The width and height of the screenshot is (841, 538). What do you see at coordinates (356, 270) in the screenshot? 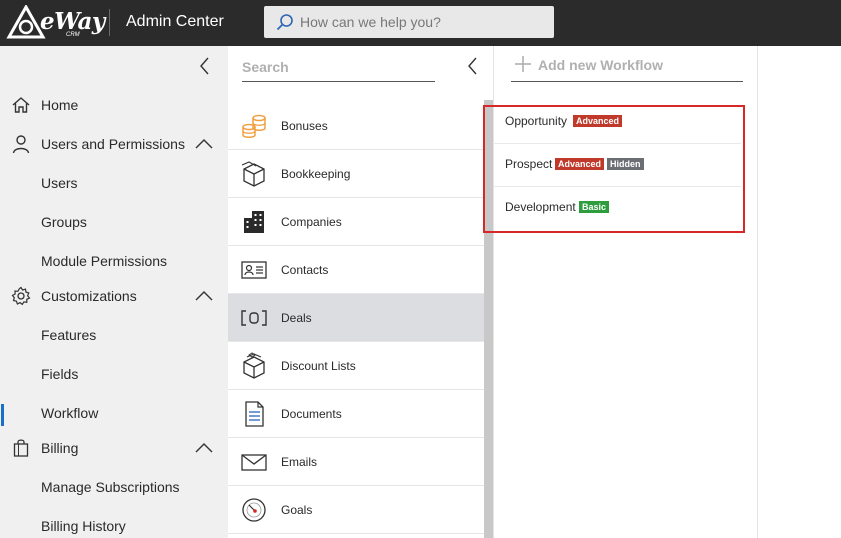
I see `module-item-contacts: Contacts` at bounding box center [356, 270].